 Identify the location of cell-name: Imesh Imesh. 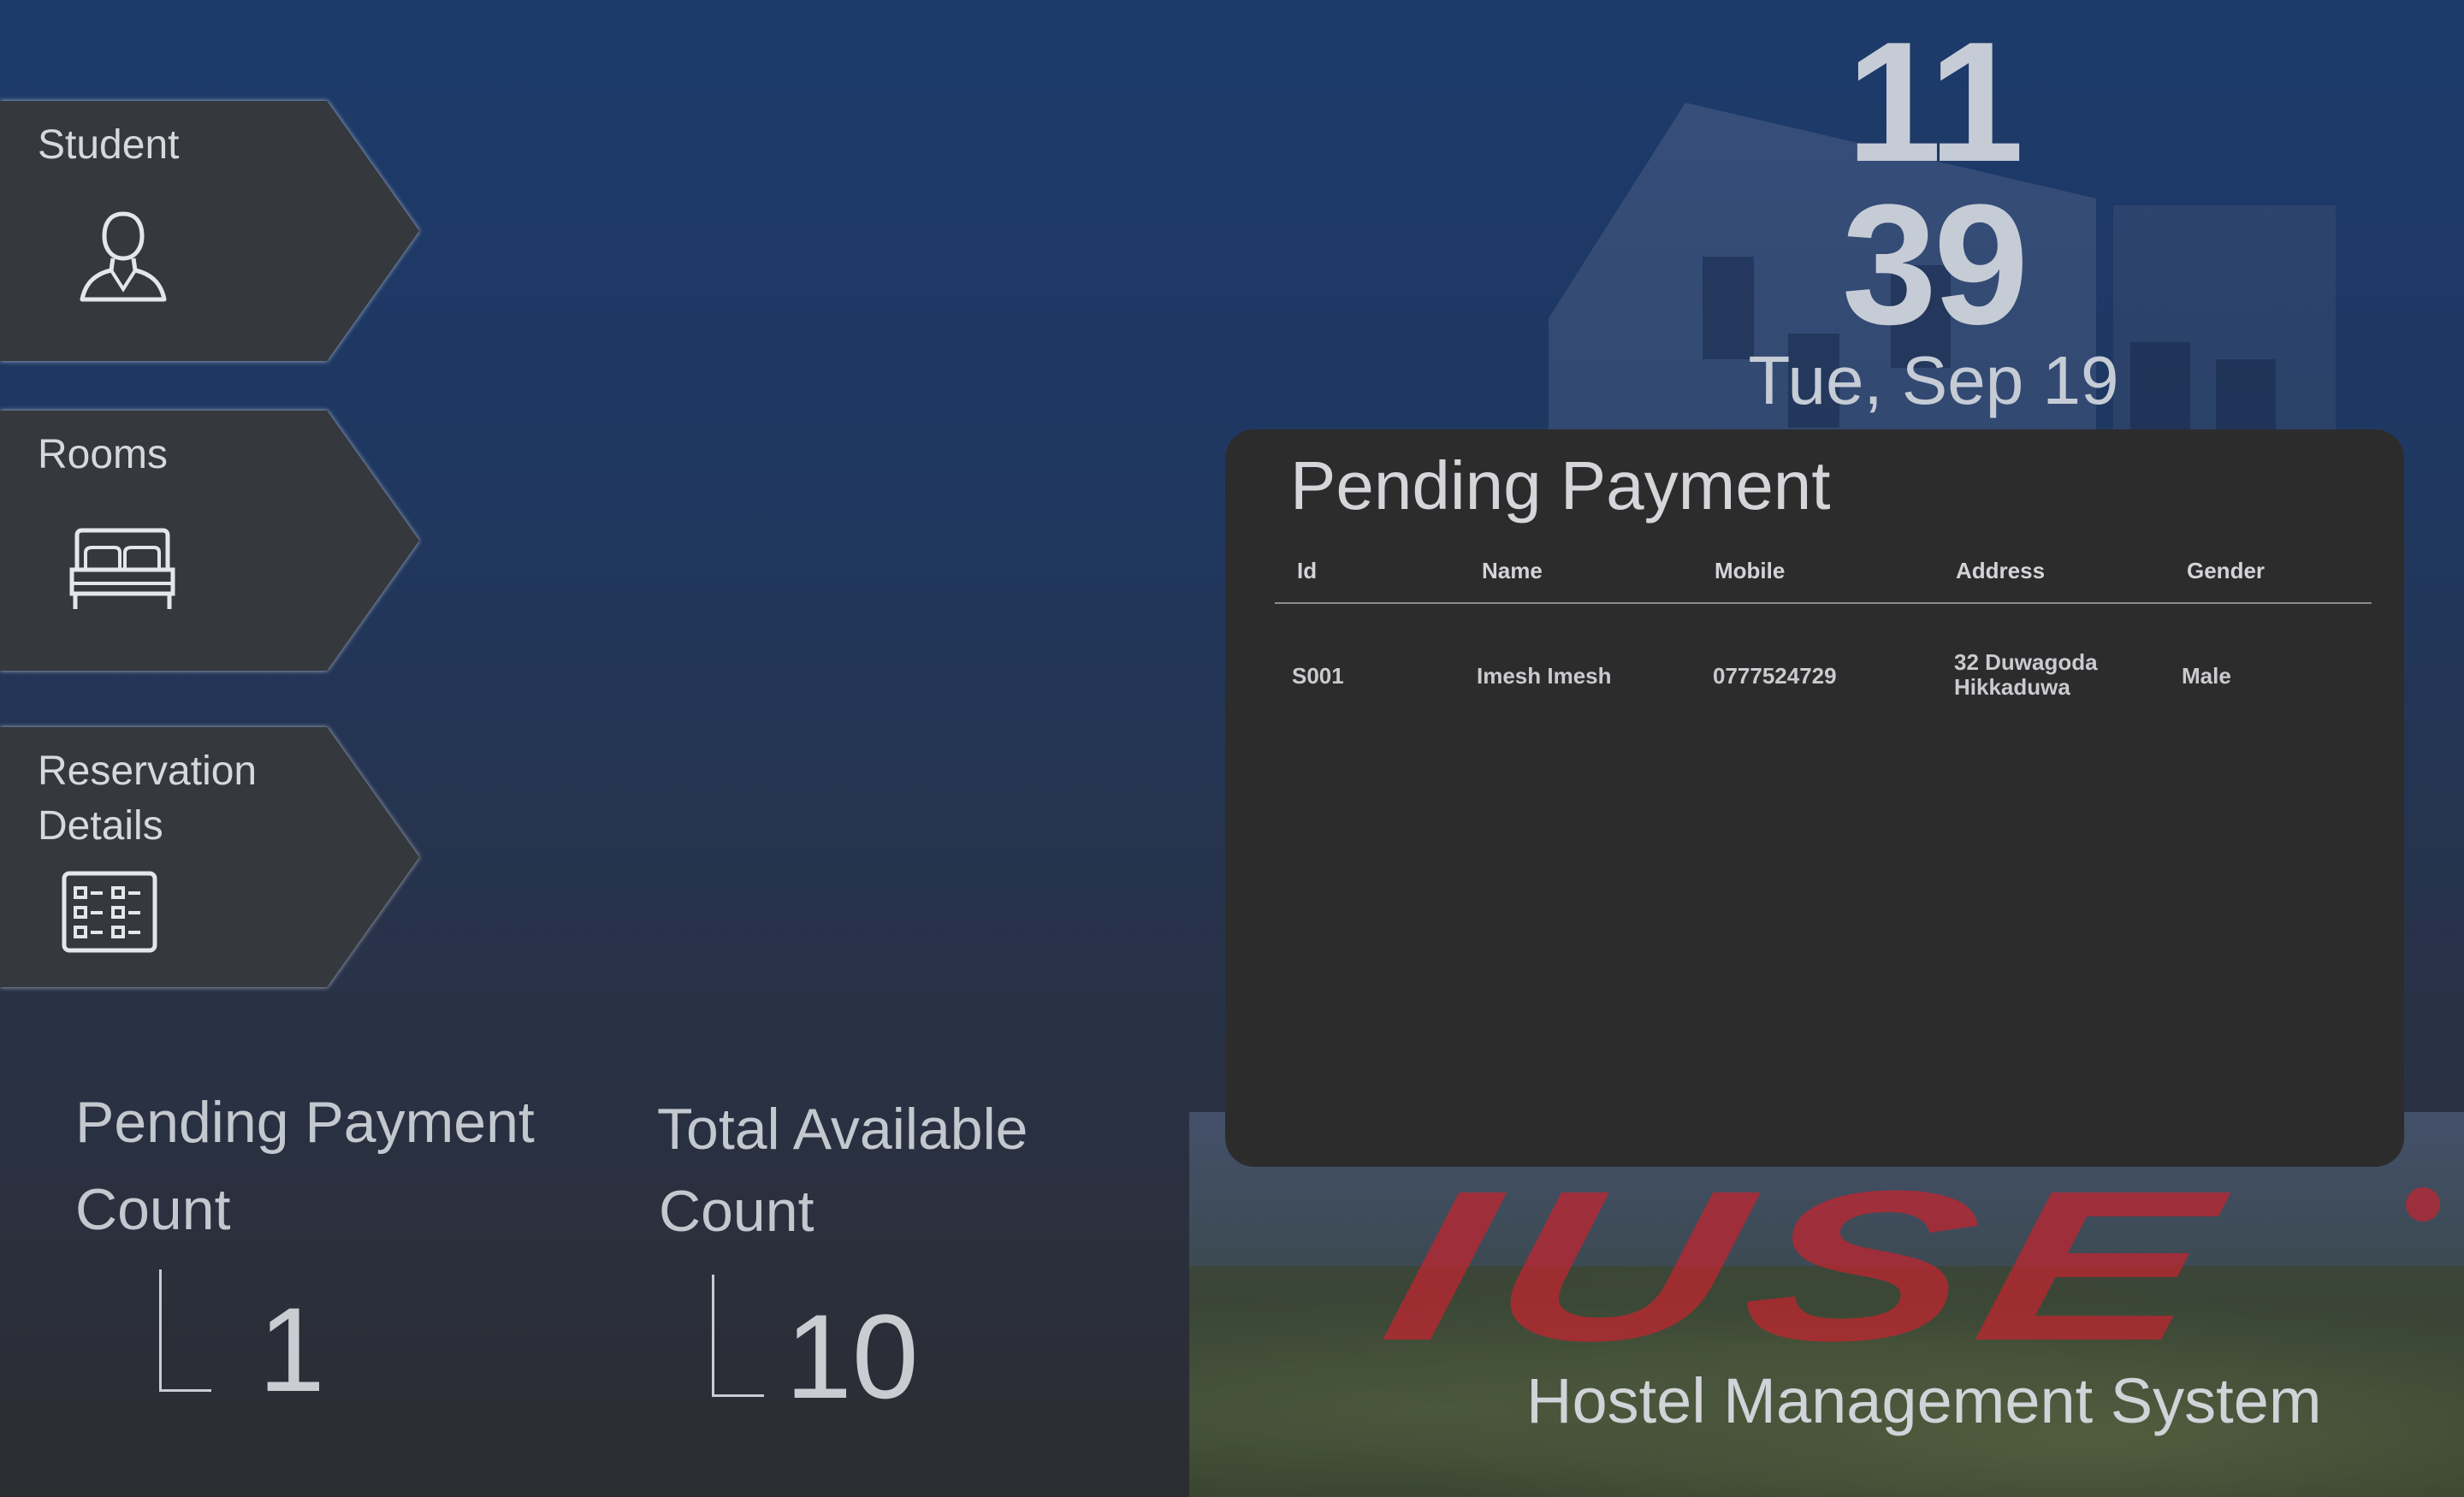
(1544, 676).